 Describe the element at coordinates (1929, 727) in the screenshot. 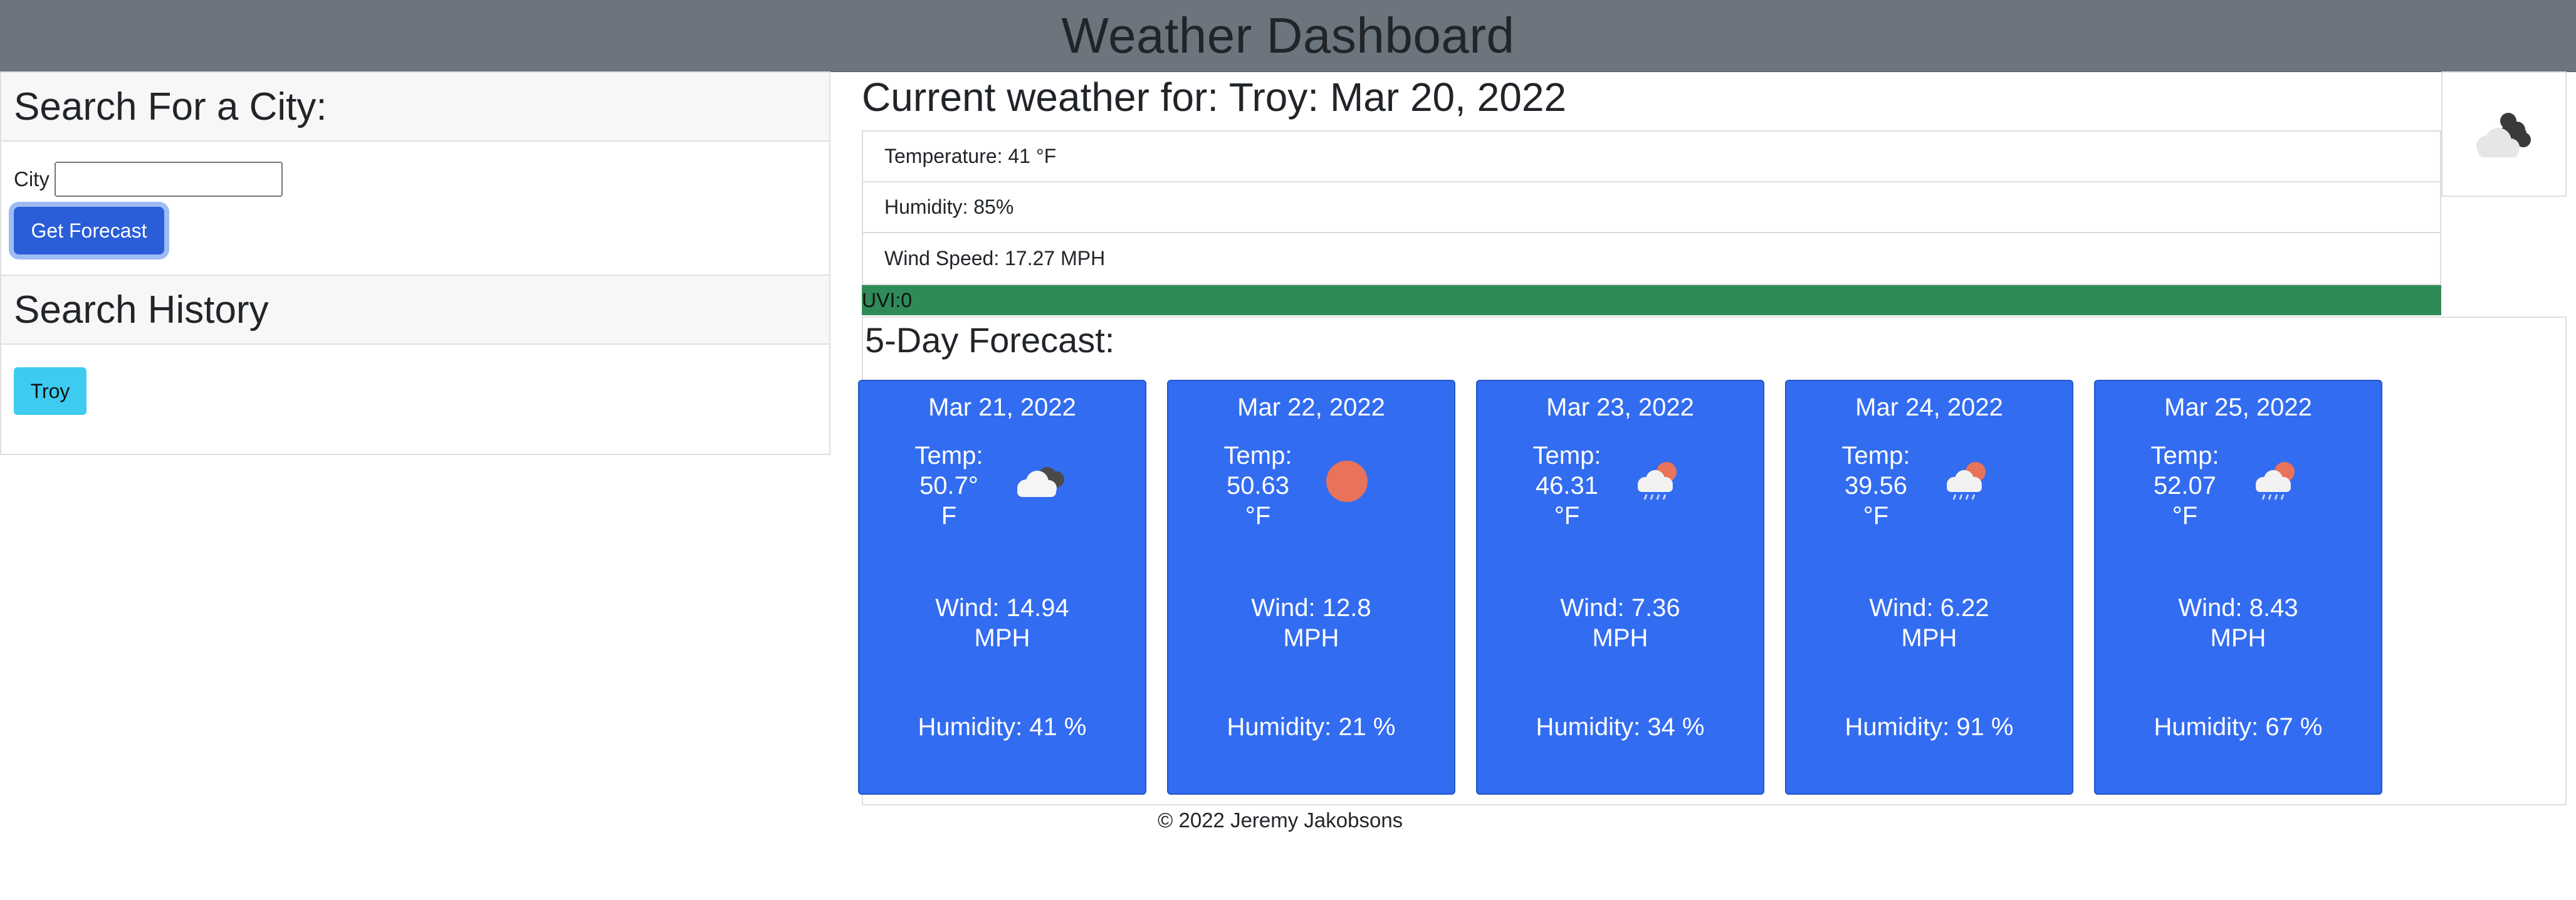

I see `forecast-humidity: Humidity: 91 %` at that location.